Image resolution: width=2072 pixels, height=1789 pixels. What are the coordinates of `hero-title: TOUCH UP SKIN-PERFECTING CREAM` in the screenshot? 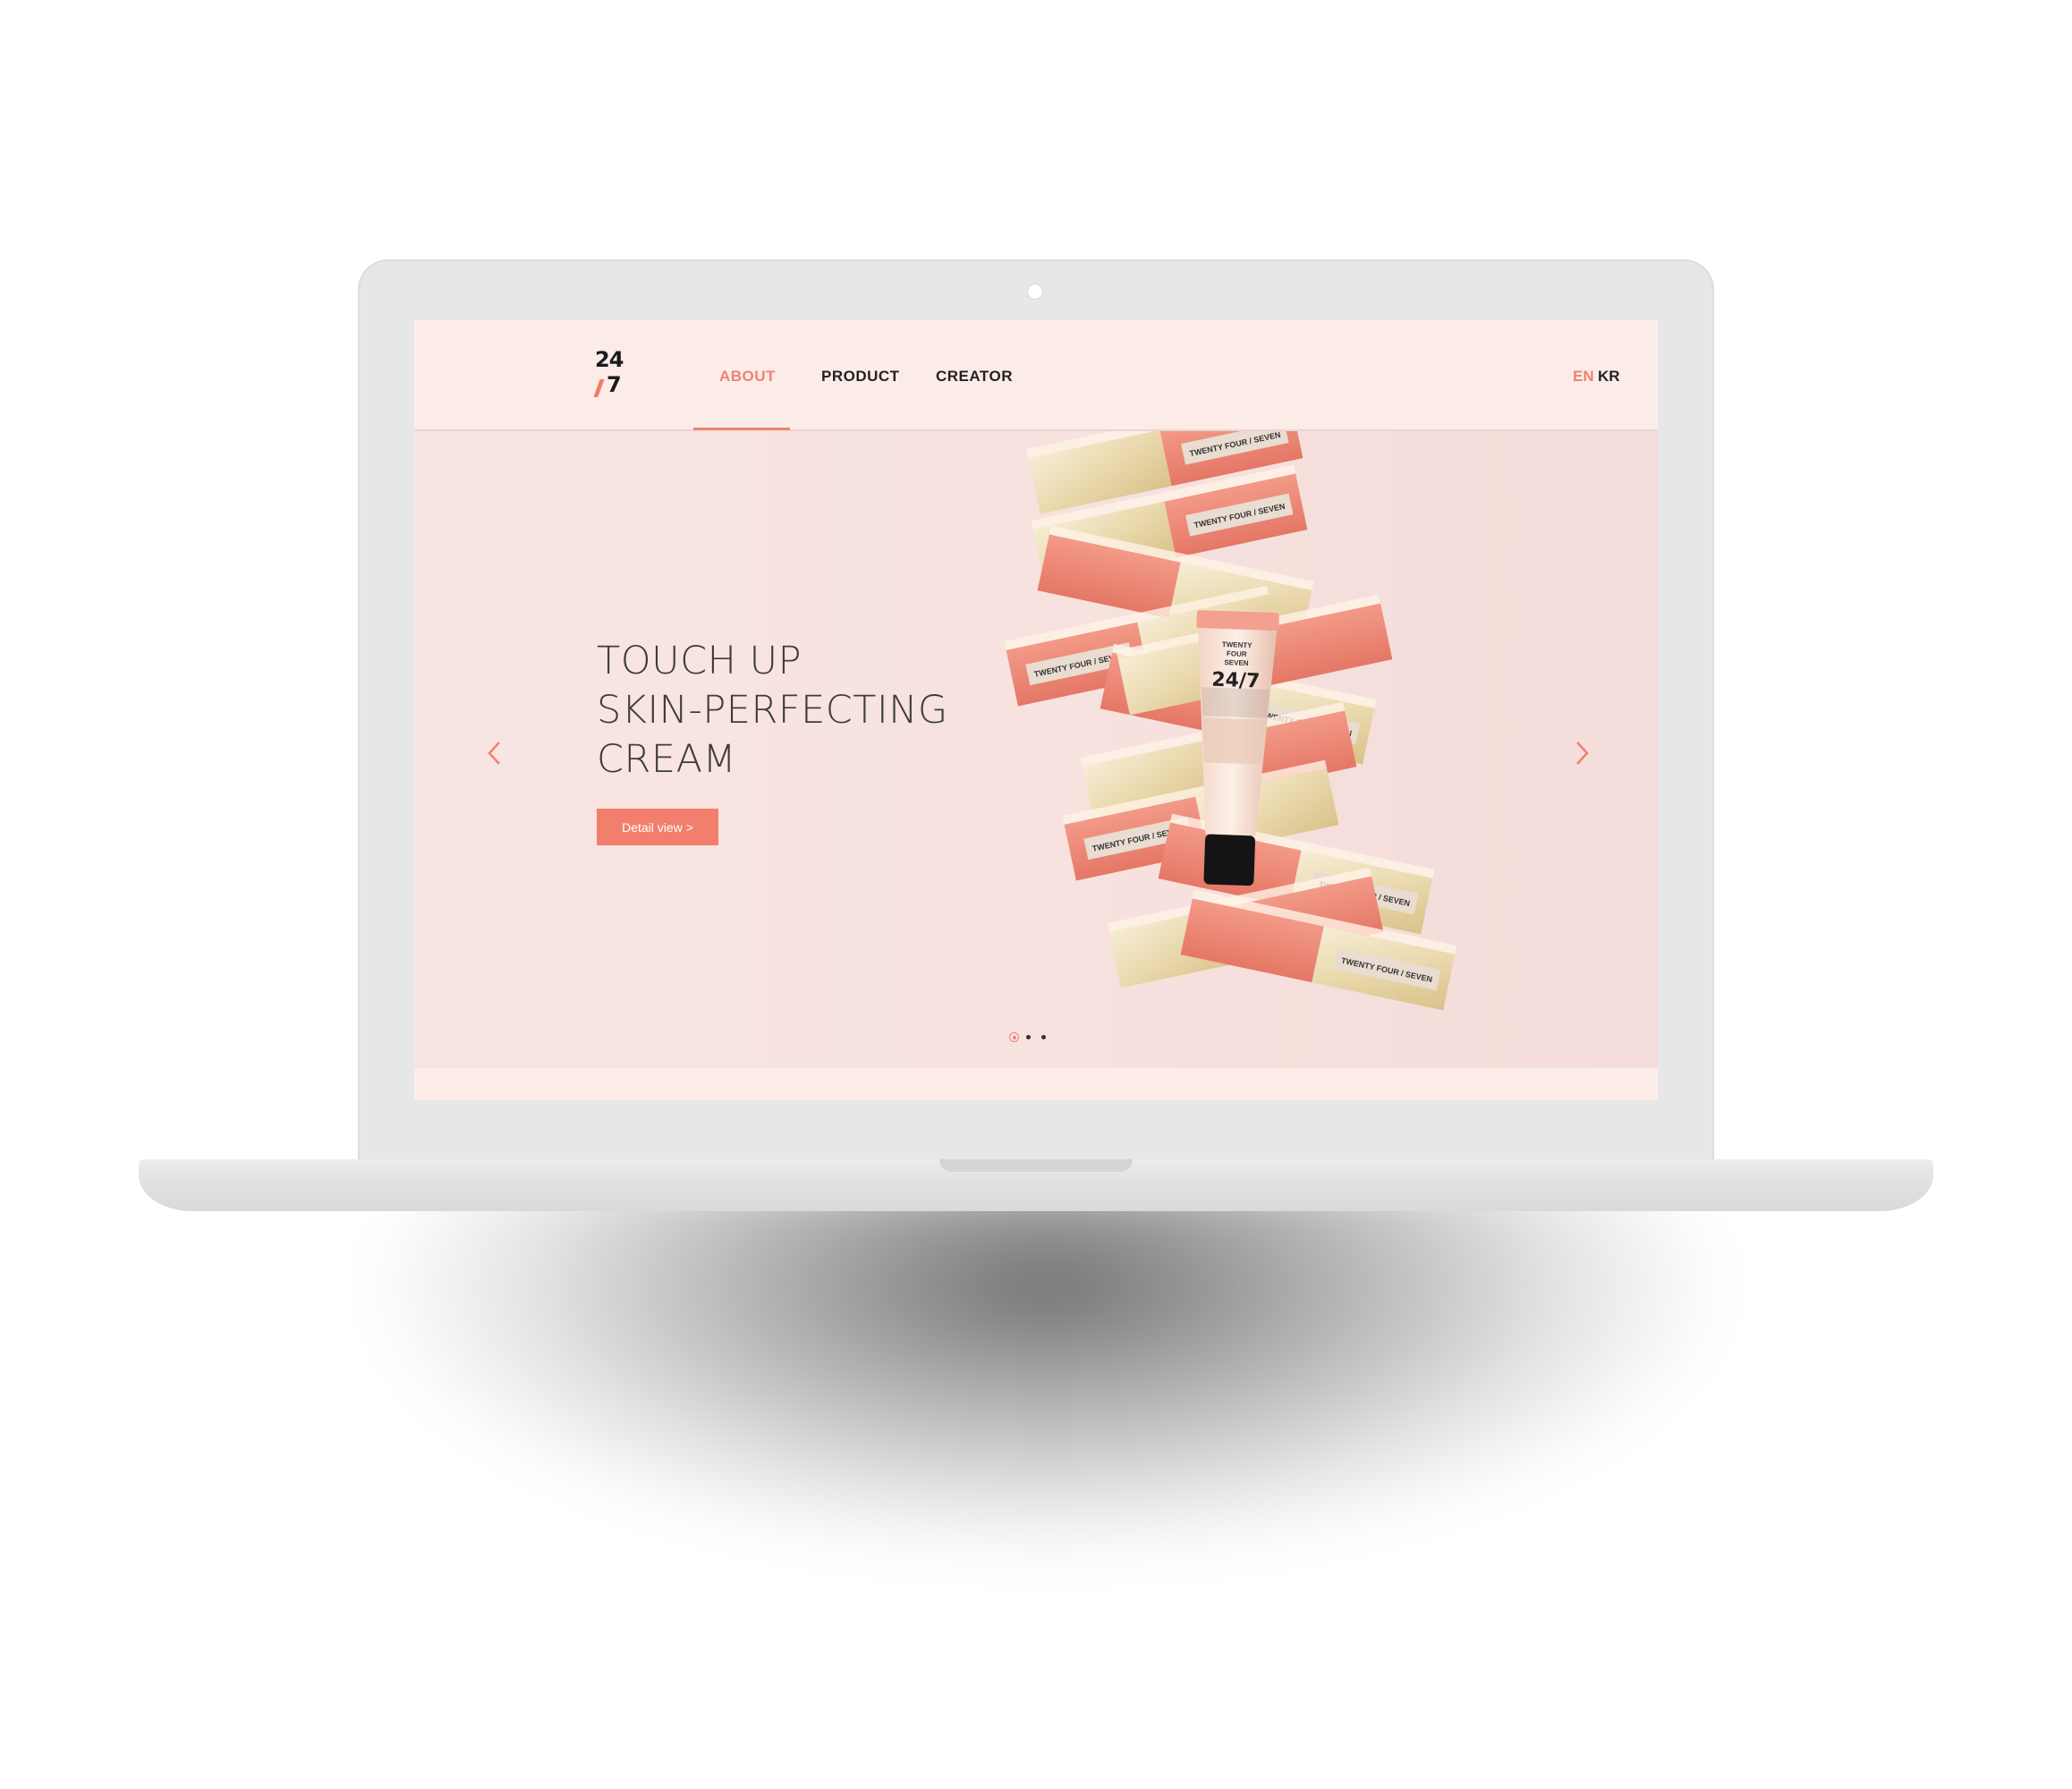 It's located at (785, 710).